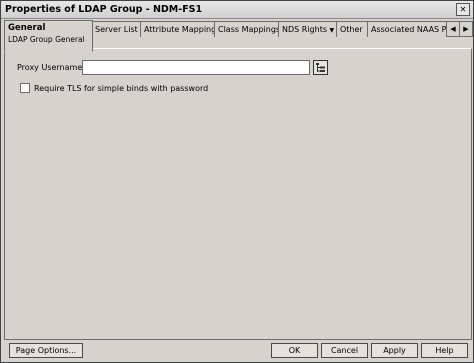 Image resolution: width=474 pixels, height=363 pixels. I want to click on proxy-username-label: Proxy Username:, so click(51, 67).